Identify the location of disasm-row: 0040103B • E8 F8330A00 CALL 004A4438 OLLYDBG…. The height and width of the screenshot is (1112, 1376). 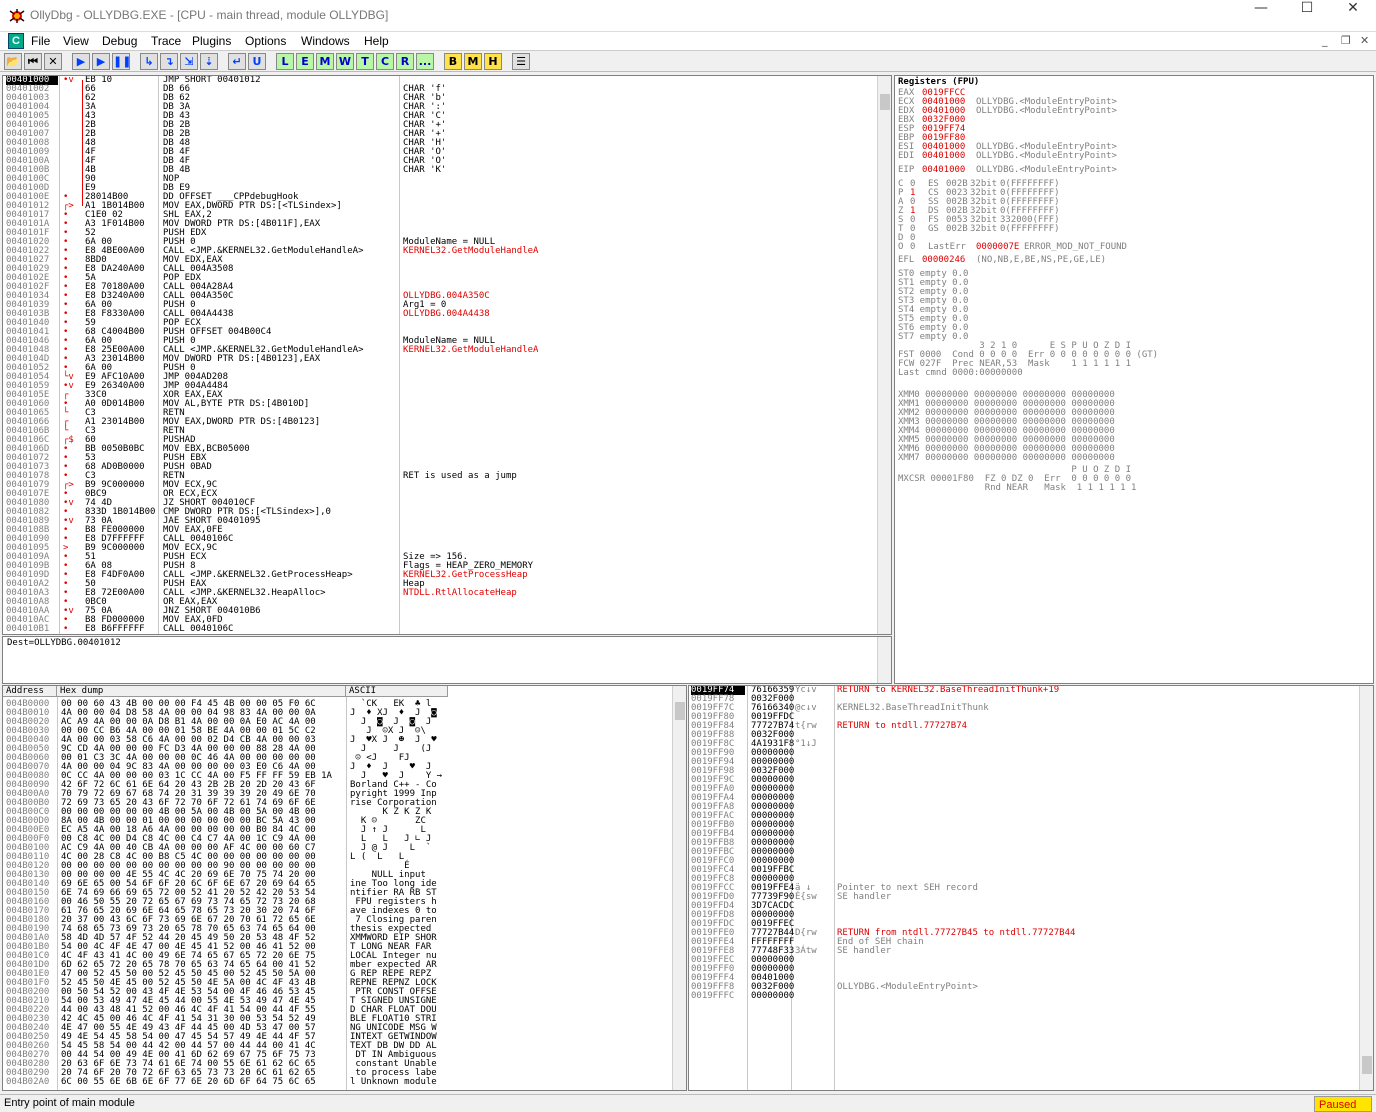
(440, 314).